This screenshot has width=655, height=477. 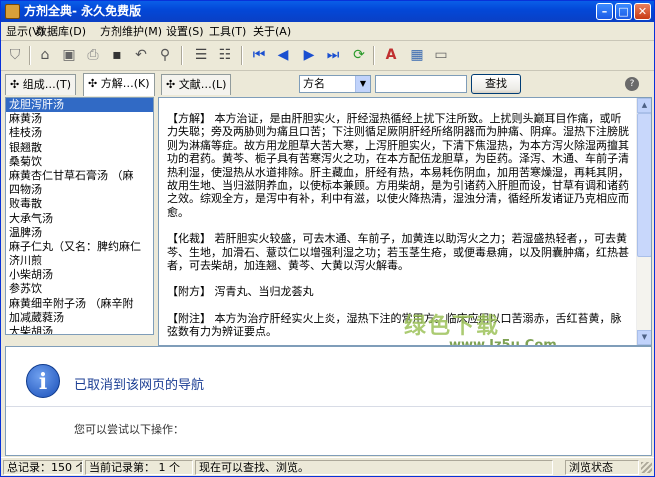 What do you see at coordinates (79, 119) in the screenshot?
I see `list-item: 麻黄汤` at bounding box center [79, 119].